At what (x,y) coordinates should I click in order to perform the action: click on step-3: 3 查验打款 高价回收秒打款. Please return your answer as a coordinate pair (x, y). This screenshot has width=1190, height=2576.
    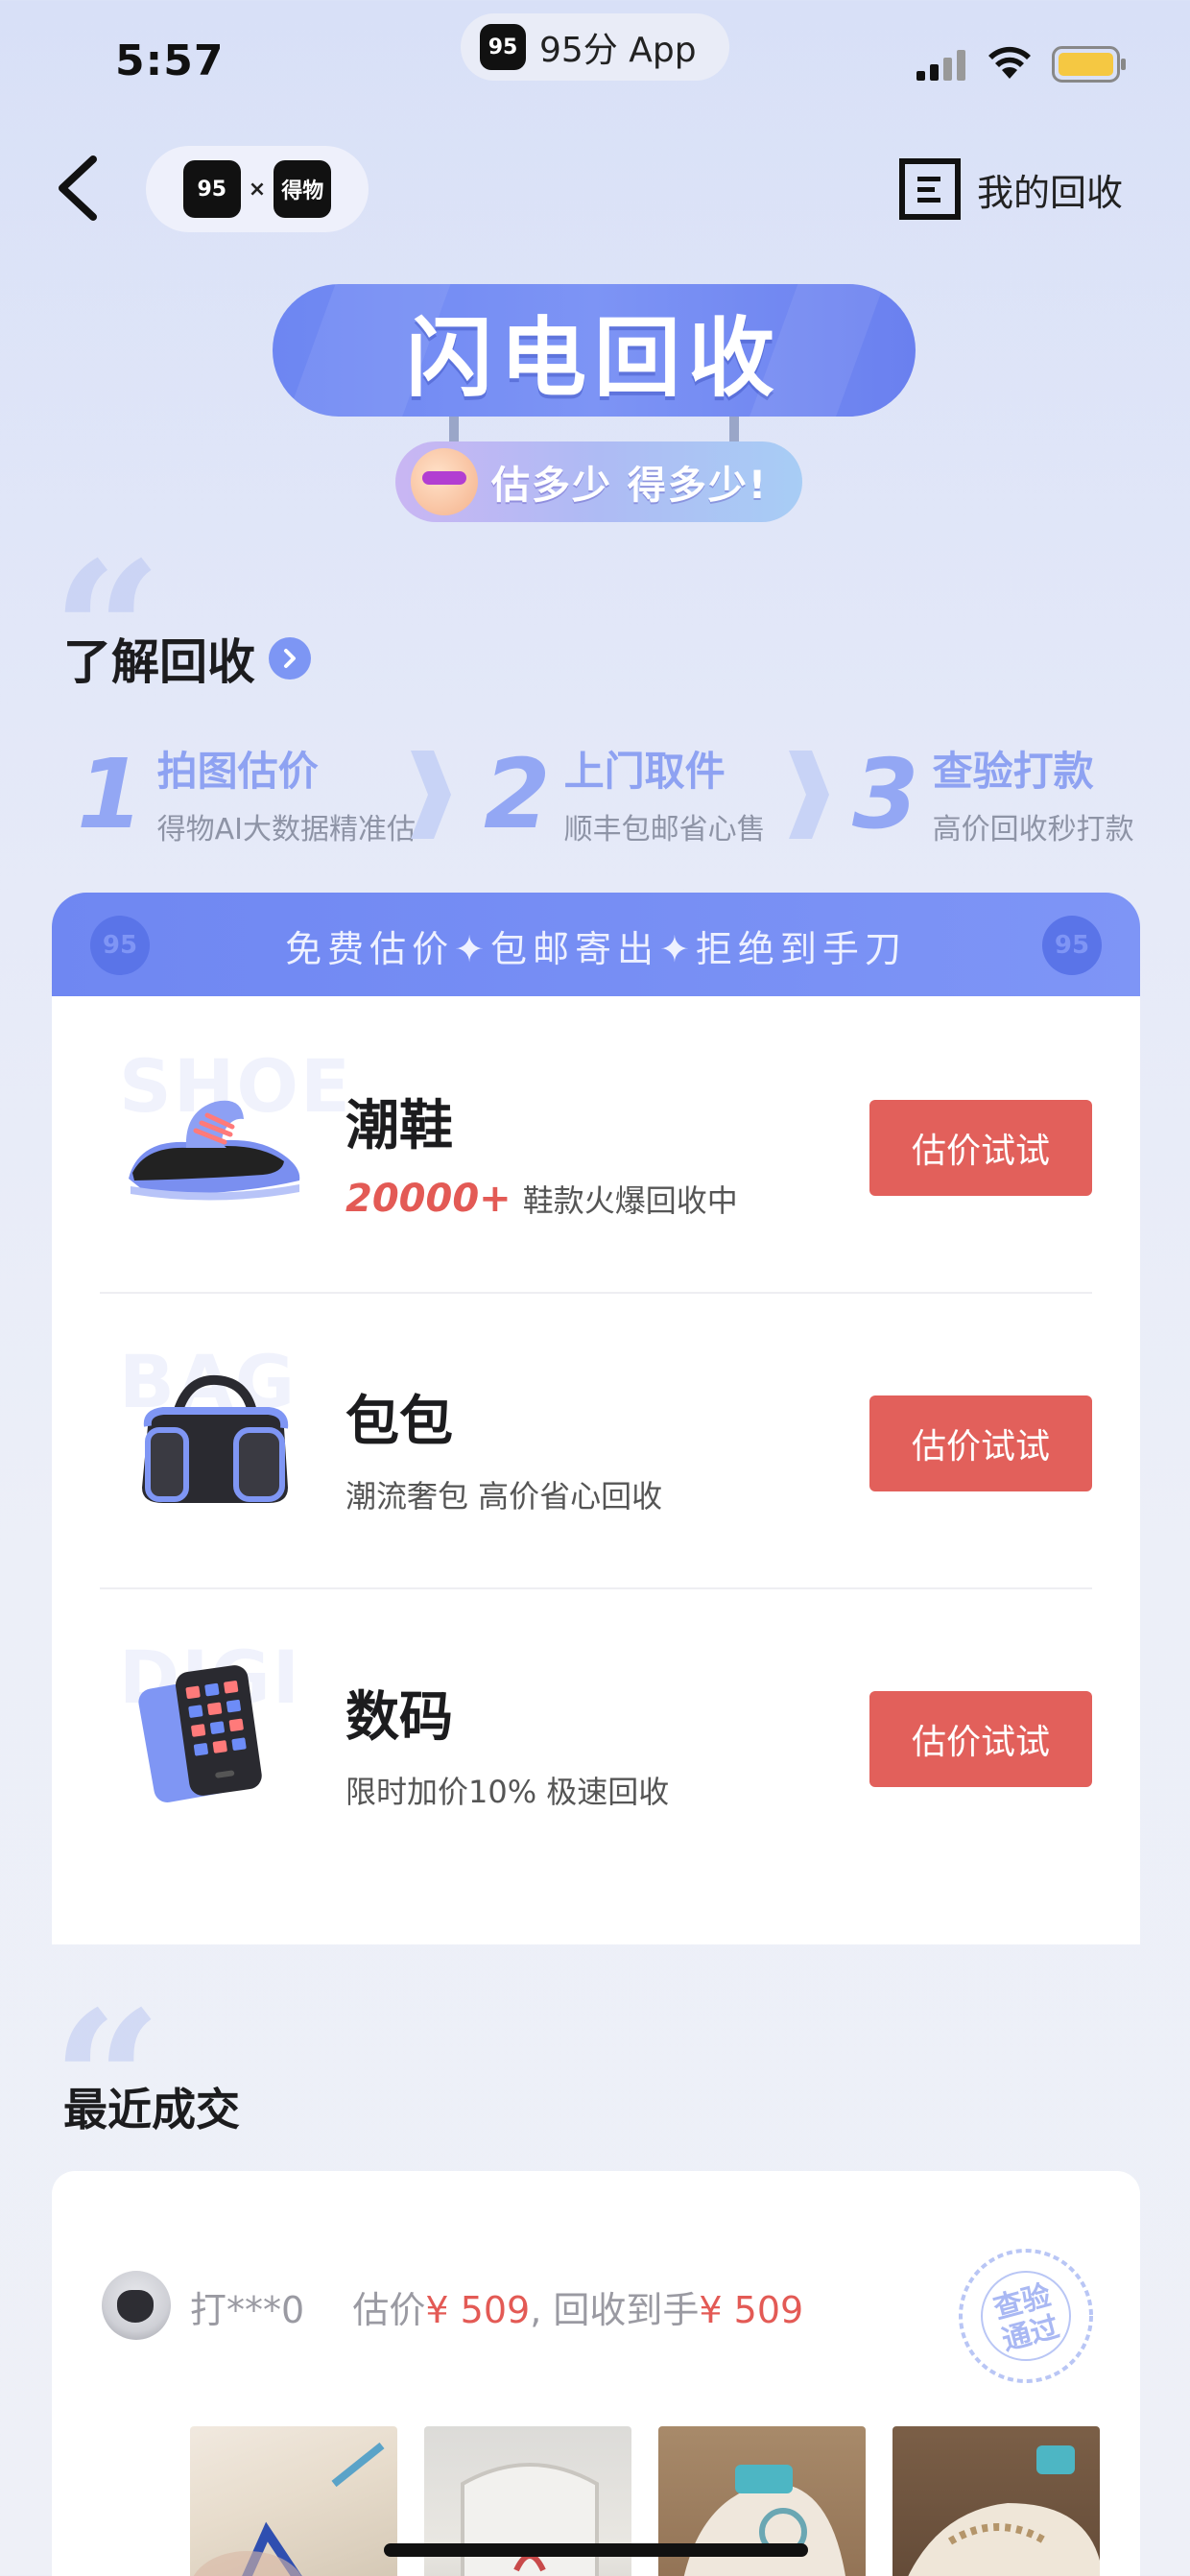
    Looking at the image, I should click on (993, 793).